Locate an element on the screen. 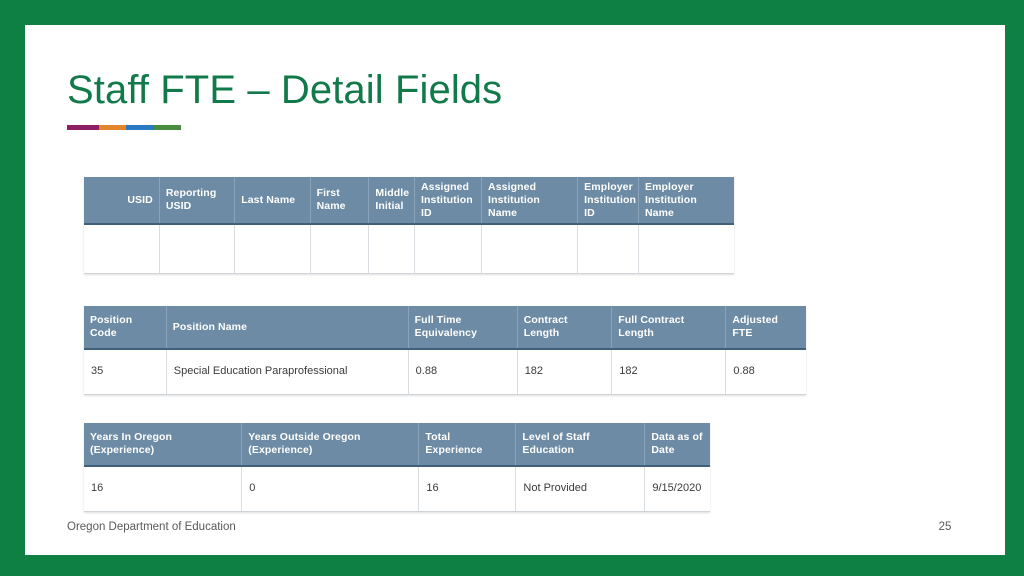  title-accent-bar is located at coordinates (124, 127).